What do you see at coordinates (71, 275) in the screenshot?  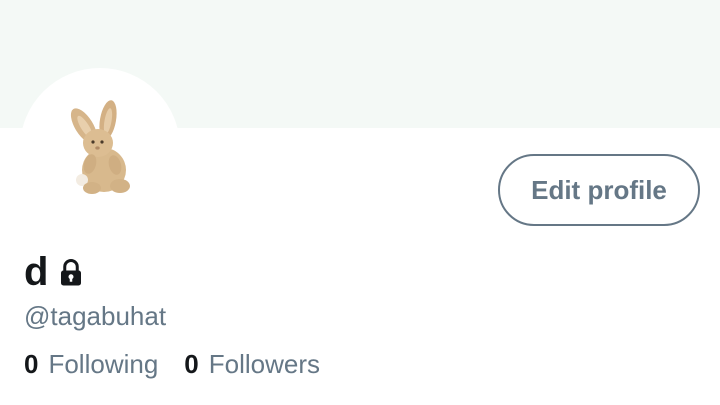 I see `lock-icon` at bounding box center [71, 275].